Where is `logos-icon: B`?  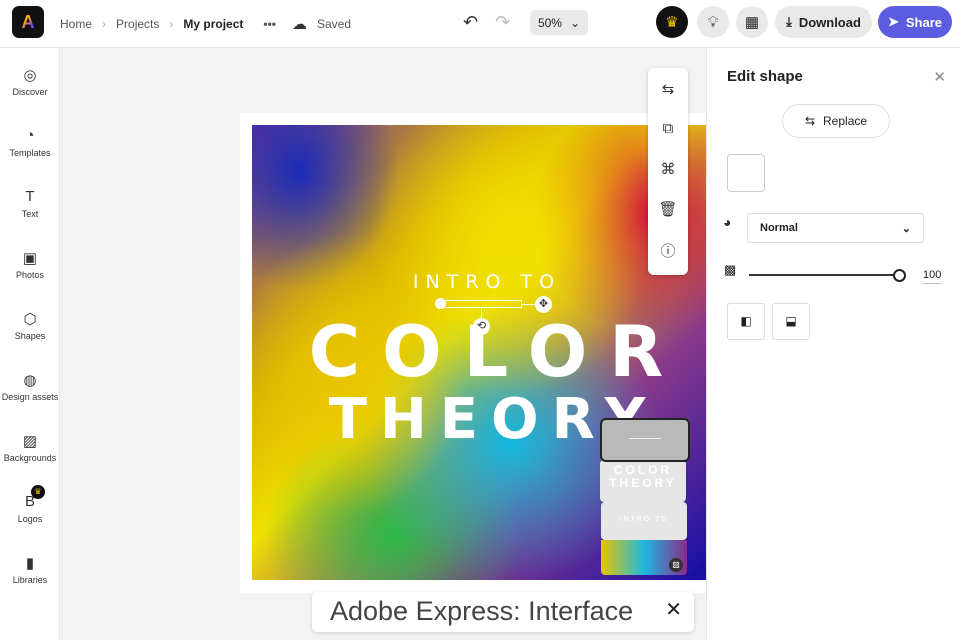
logos-icon: B is located at coordinates (29, 501).